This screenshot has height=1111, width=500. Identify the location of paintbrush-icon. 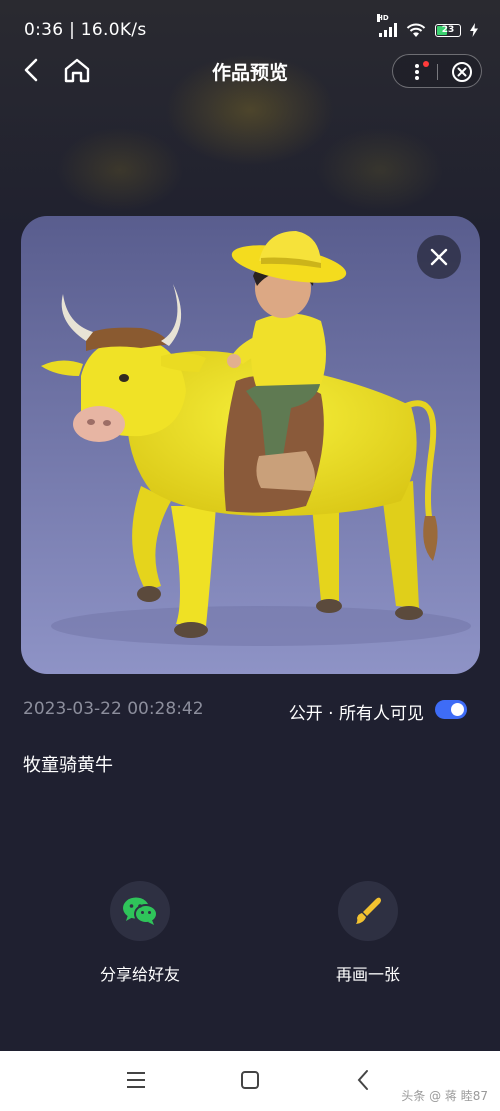
(368, 910).